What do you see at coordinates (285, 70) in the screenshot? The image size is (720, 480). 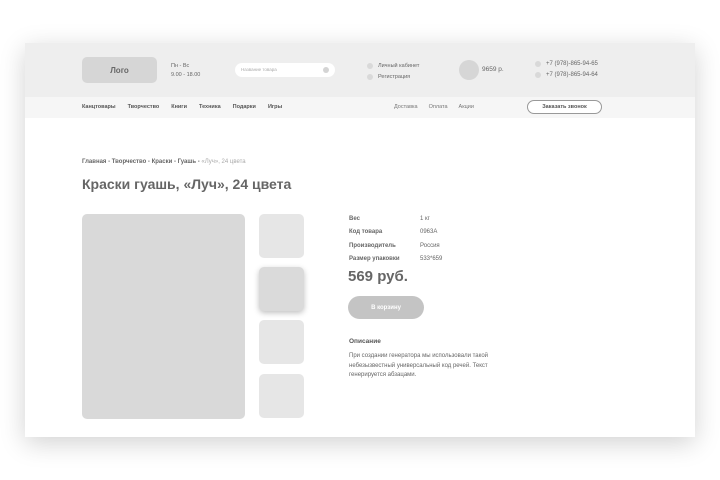 I see `search-input: Название товара` at bounding box center [285, 70].